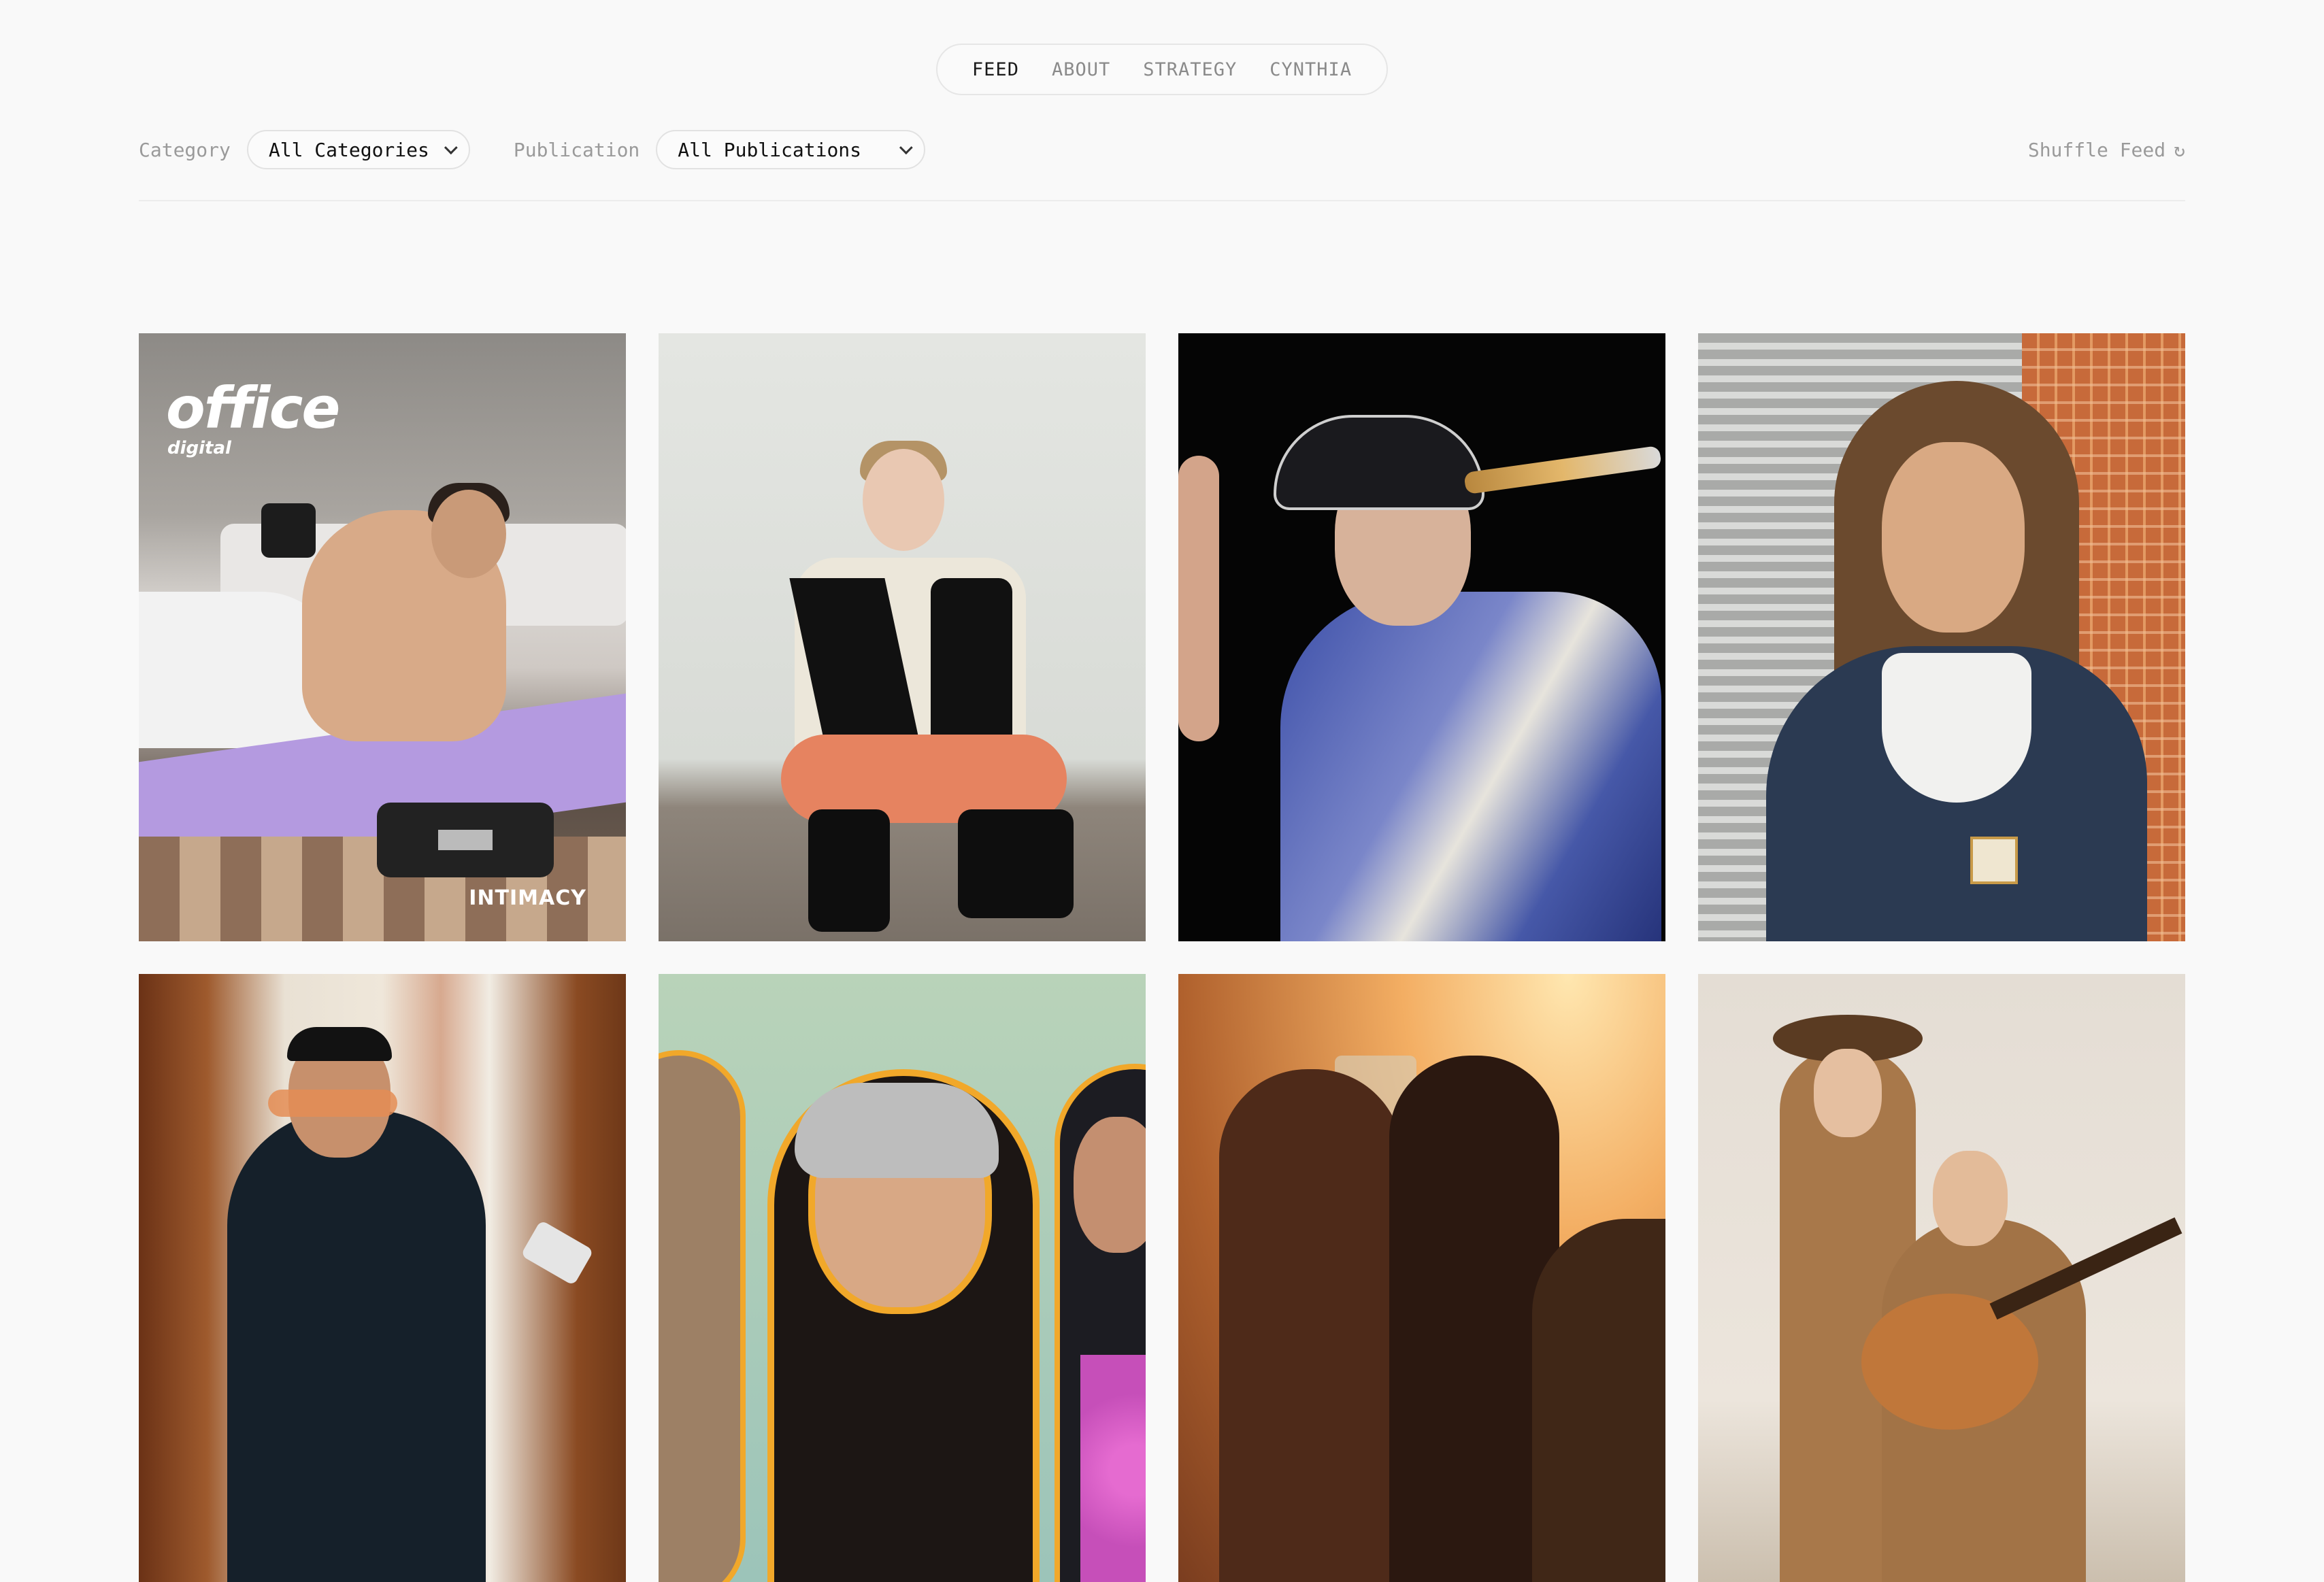 This screenshot has width=2324, height=1582. I want to click on publication-select-value: All Publications, so click(770, 149).